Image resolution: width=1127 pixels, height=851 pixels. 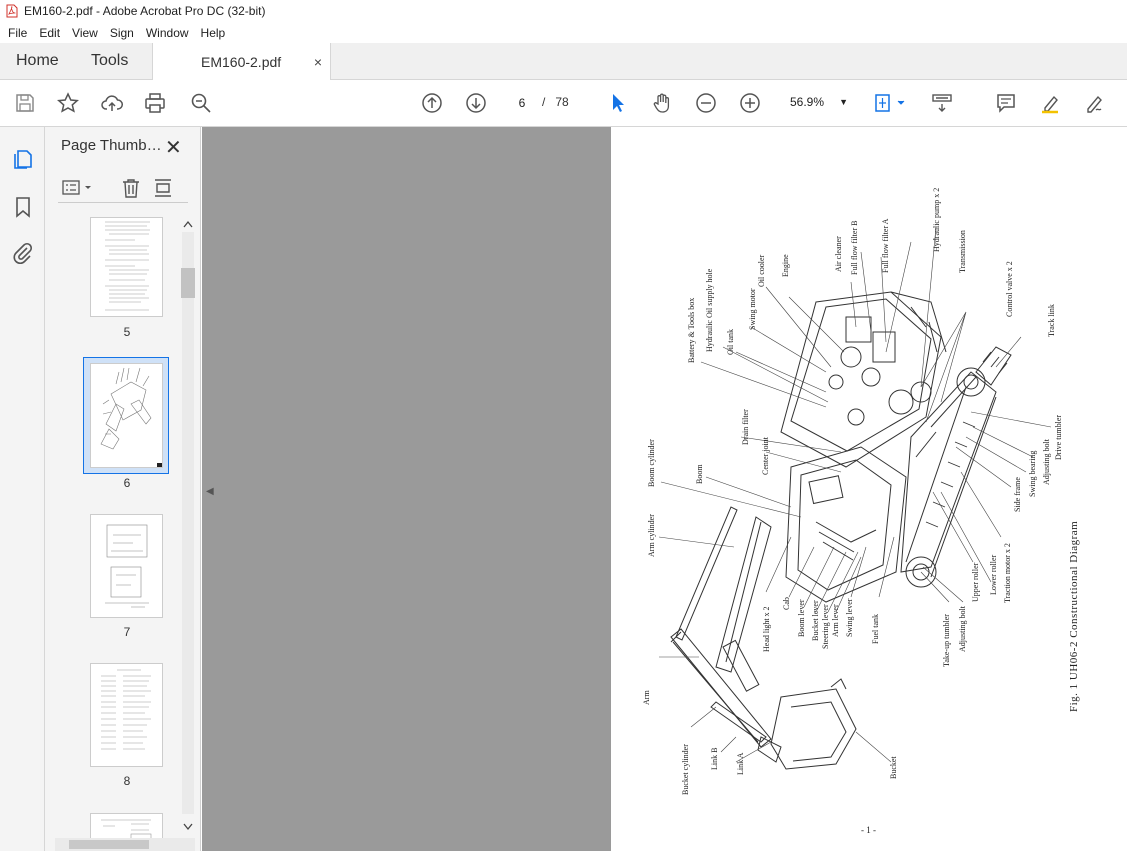 What do you see at coordinates (835, 620) in the screenshot?
I see `label-arm-lever: Arm lever` at bounding box center [835, 620].